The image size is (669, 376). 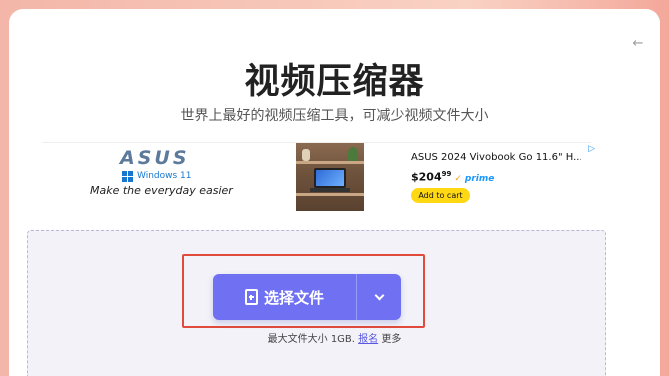 I want to click on laptop-base, so click(x=330, y=190).